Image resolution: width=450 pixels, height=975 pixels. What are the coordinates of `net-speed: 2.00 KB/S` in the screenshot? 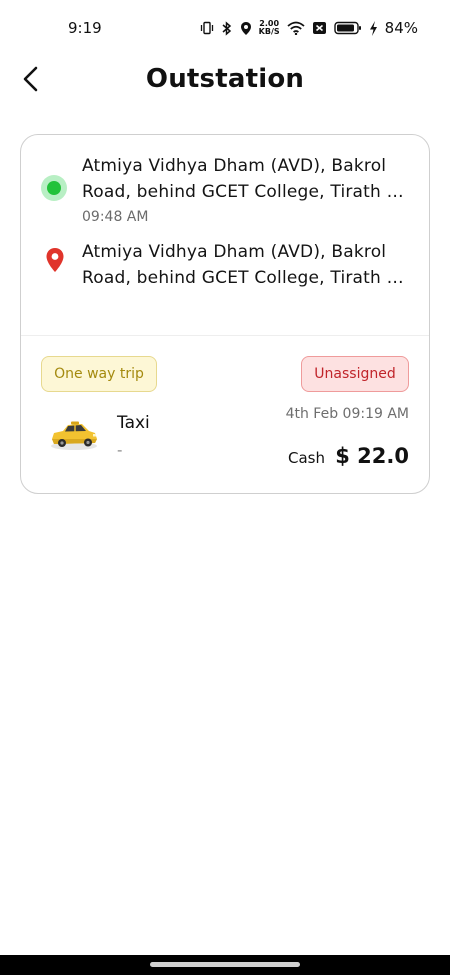 It's located at (269, 28).